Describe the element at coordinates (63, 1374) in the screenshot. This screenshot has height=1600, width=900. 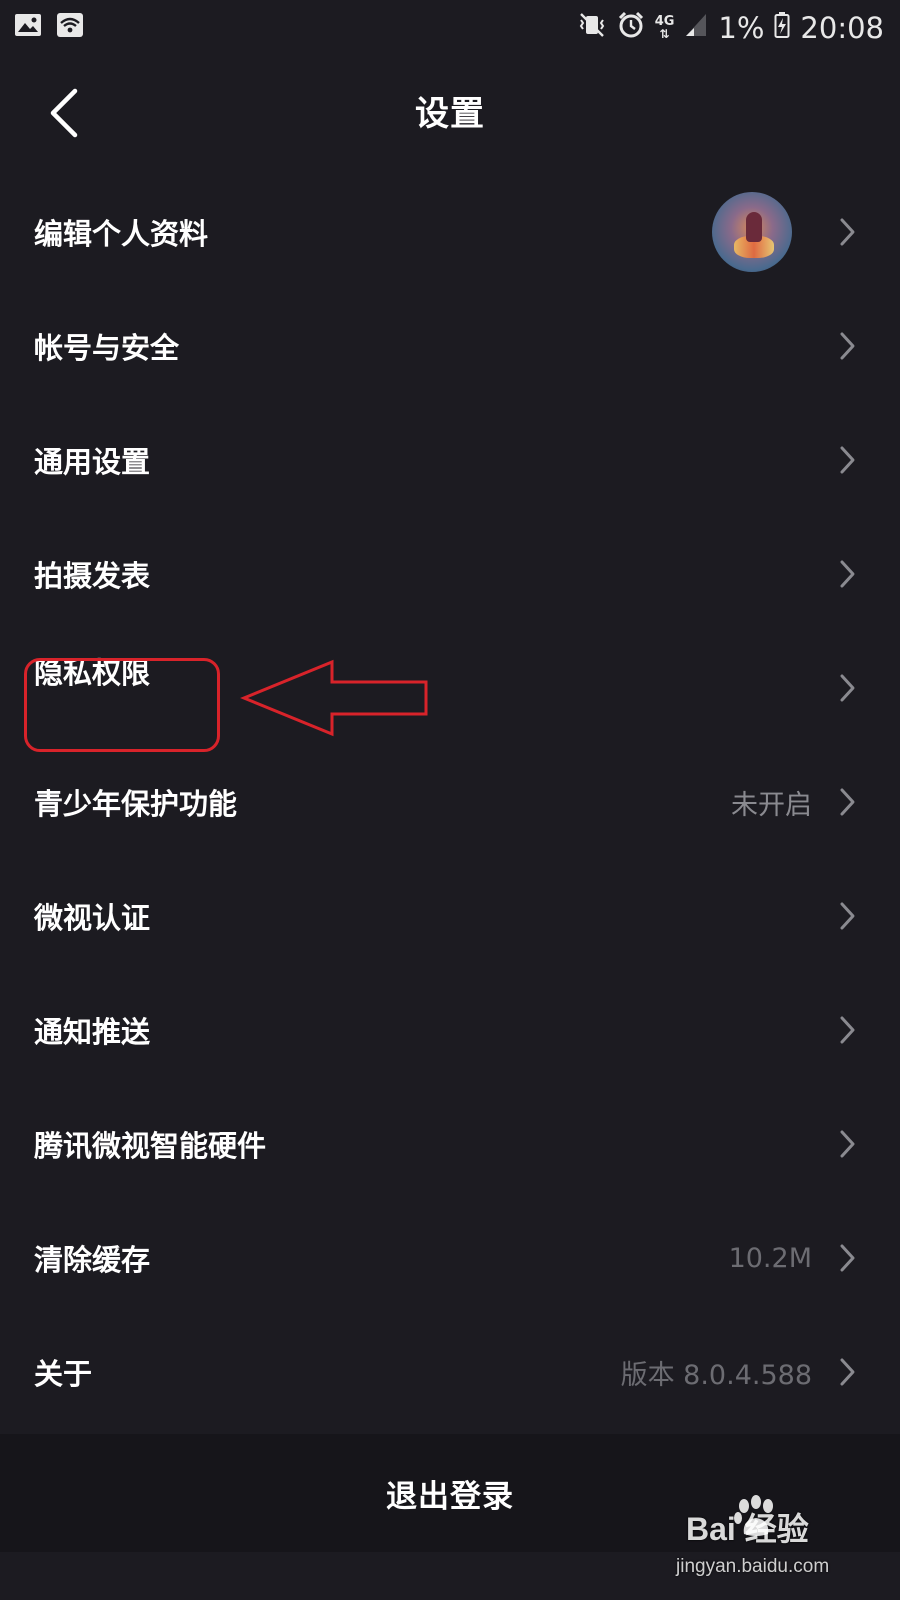
I see `menu-item-label: 关于` at that location.